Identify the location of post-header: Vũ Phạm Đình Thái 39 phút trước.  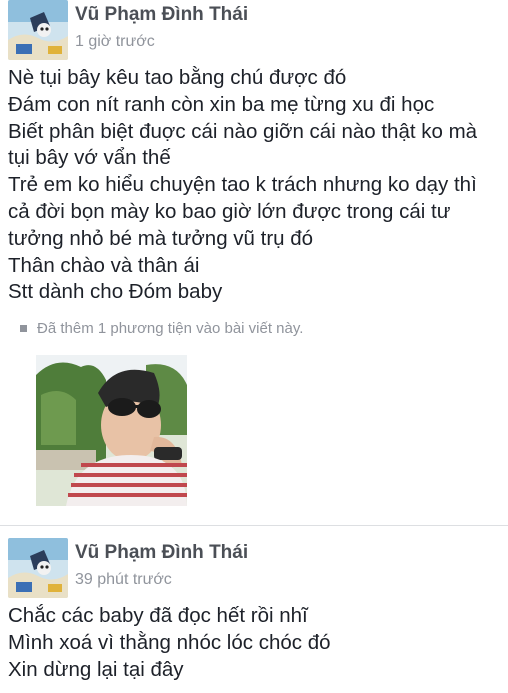
(254, 568).